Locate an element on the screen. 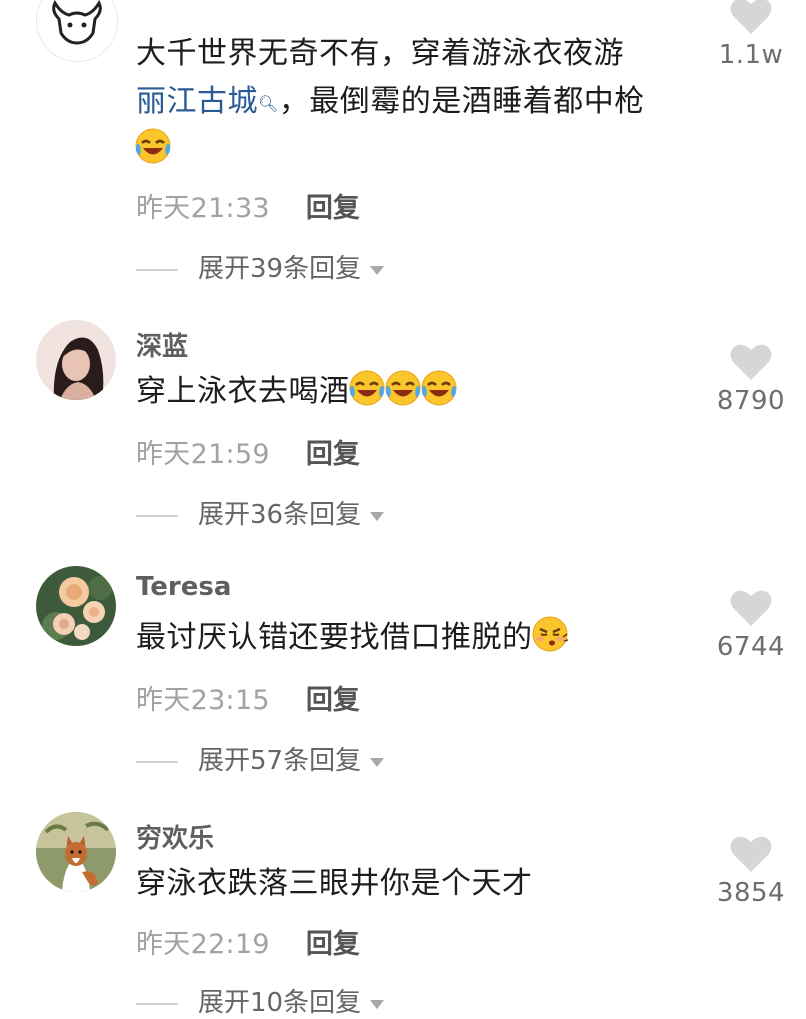 This screenshot has height=1019, width=806. timestamp: 昨天21:59 is located at coordinates (203, 454).